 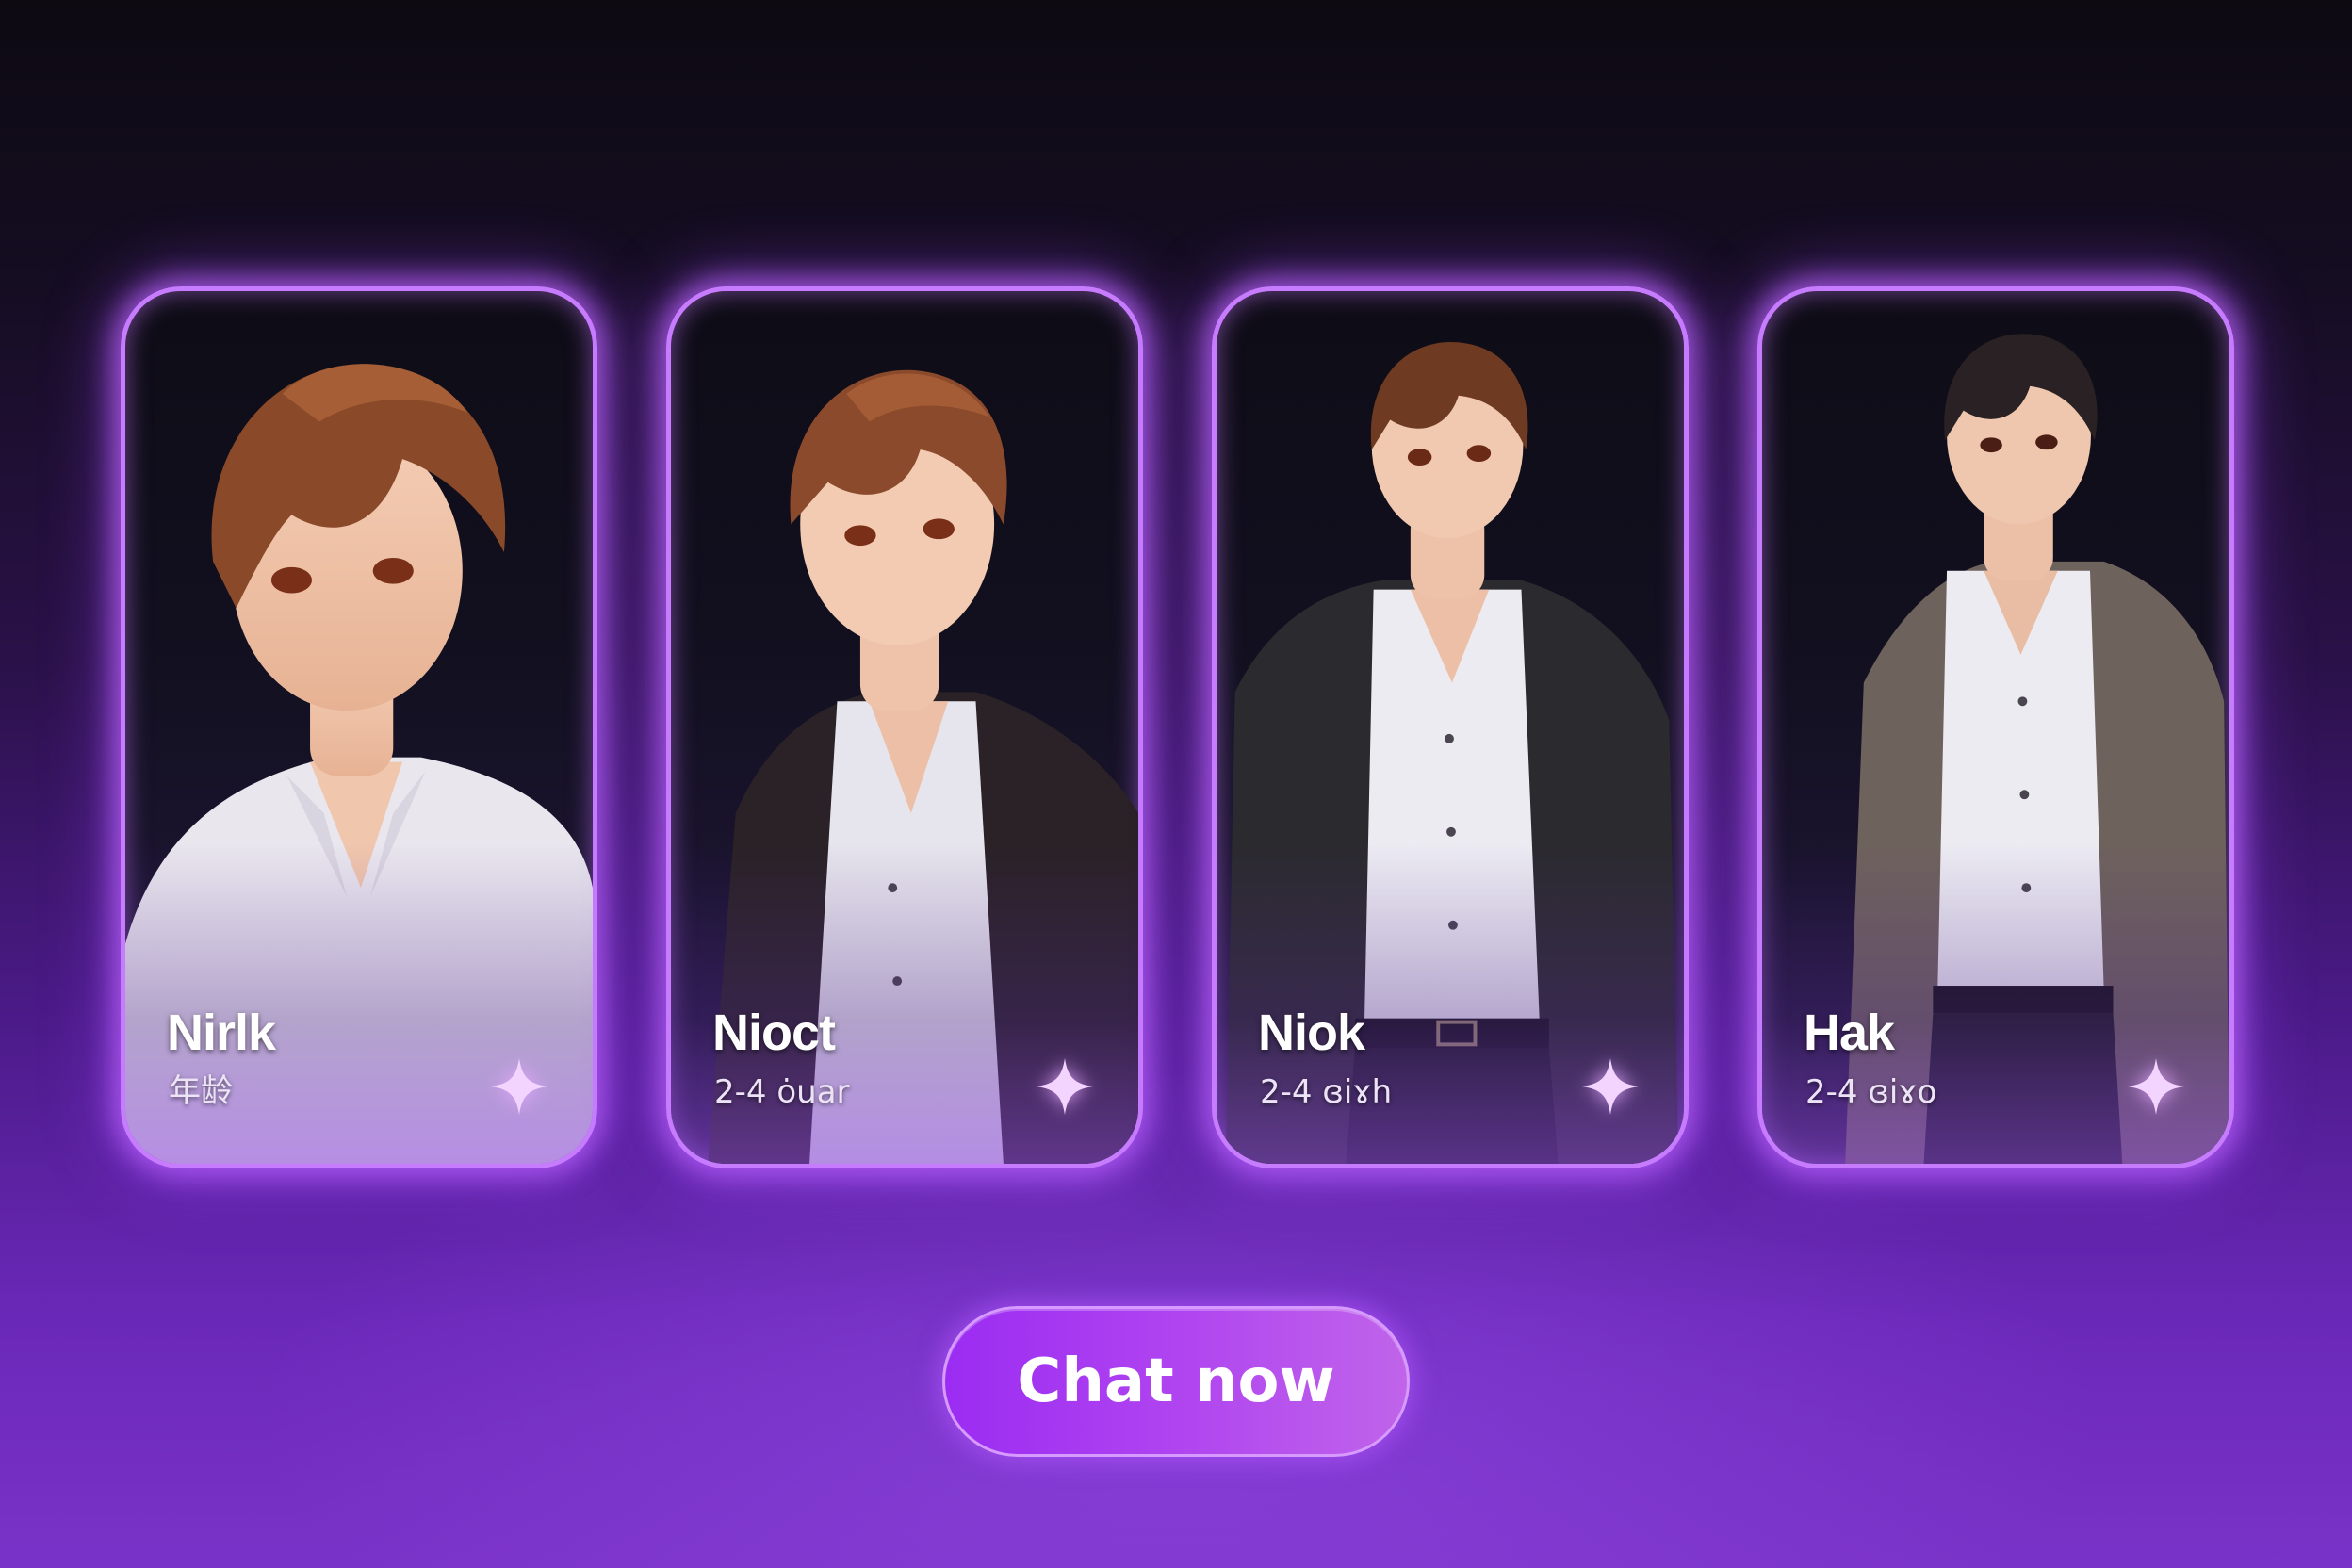 I want to click on character-age: 2-4 ɞiɤo, so click(x=1871, y=1092).